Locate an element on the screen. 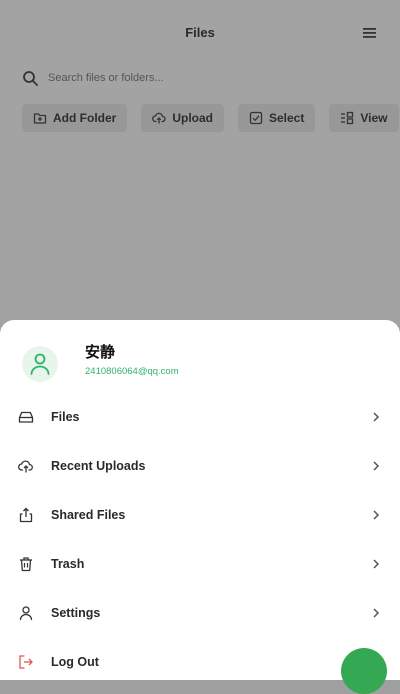  menu-item-label: Log Out is located at coordinates (75, 661).